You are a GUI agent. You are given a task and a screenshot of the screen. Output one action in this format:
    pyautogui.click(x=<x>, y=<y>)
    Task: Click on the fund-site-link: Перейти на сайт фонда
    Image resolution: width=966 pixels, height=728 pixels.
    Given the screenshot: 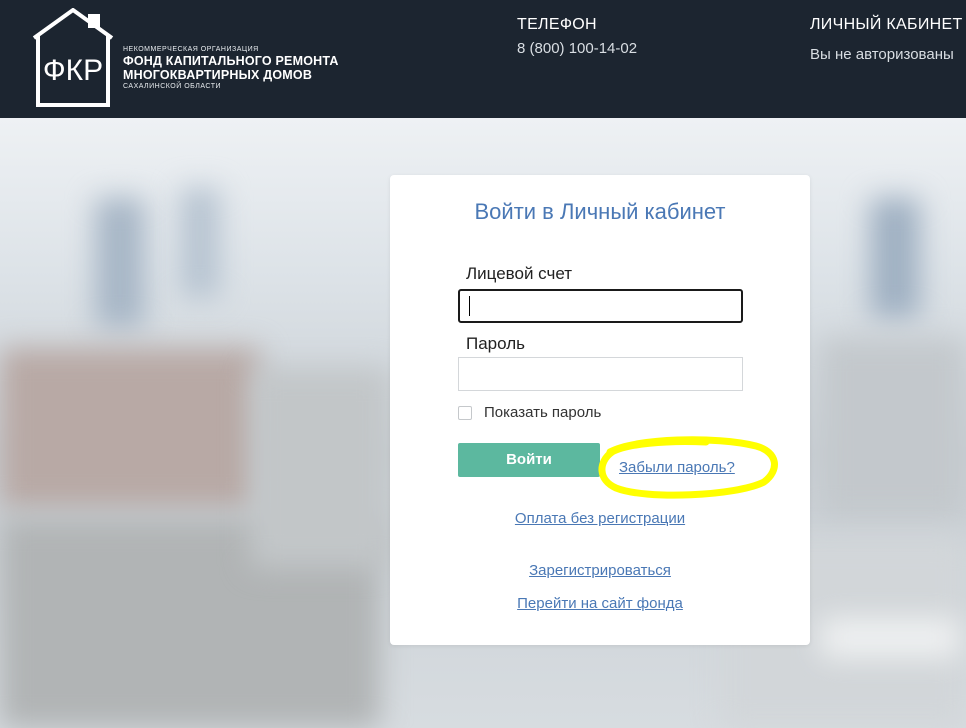 What is the action you would take?
    pyautogui.click(x=600, y=603)
    